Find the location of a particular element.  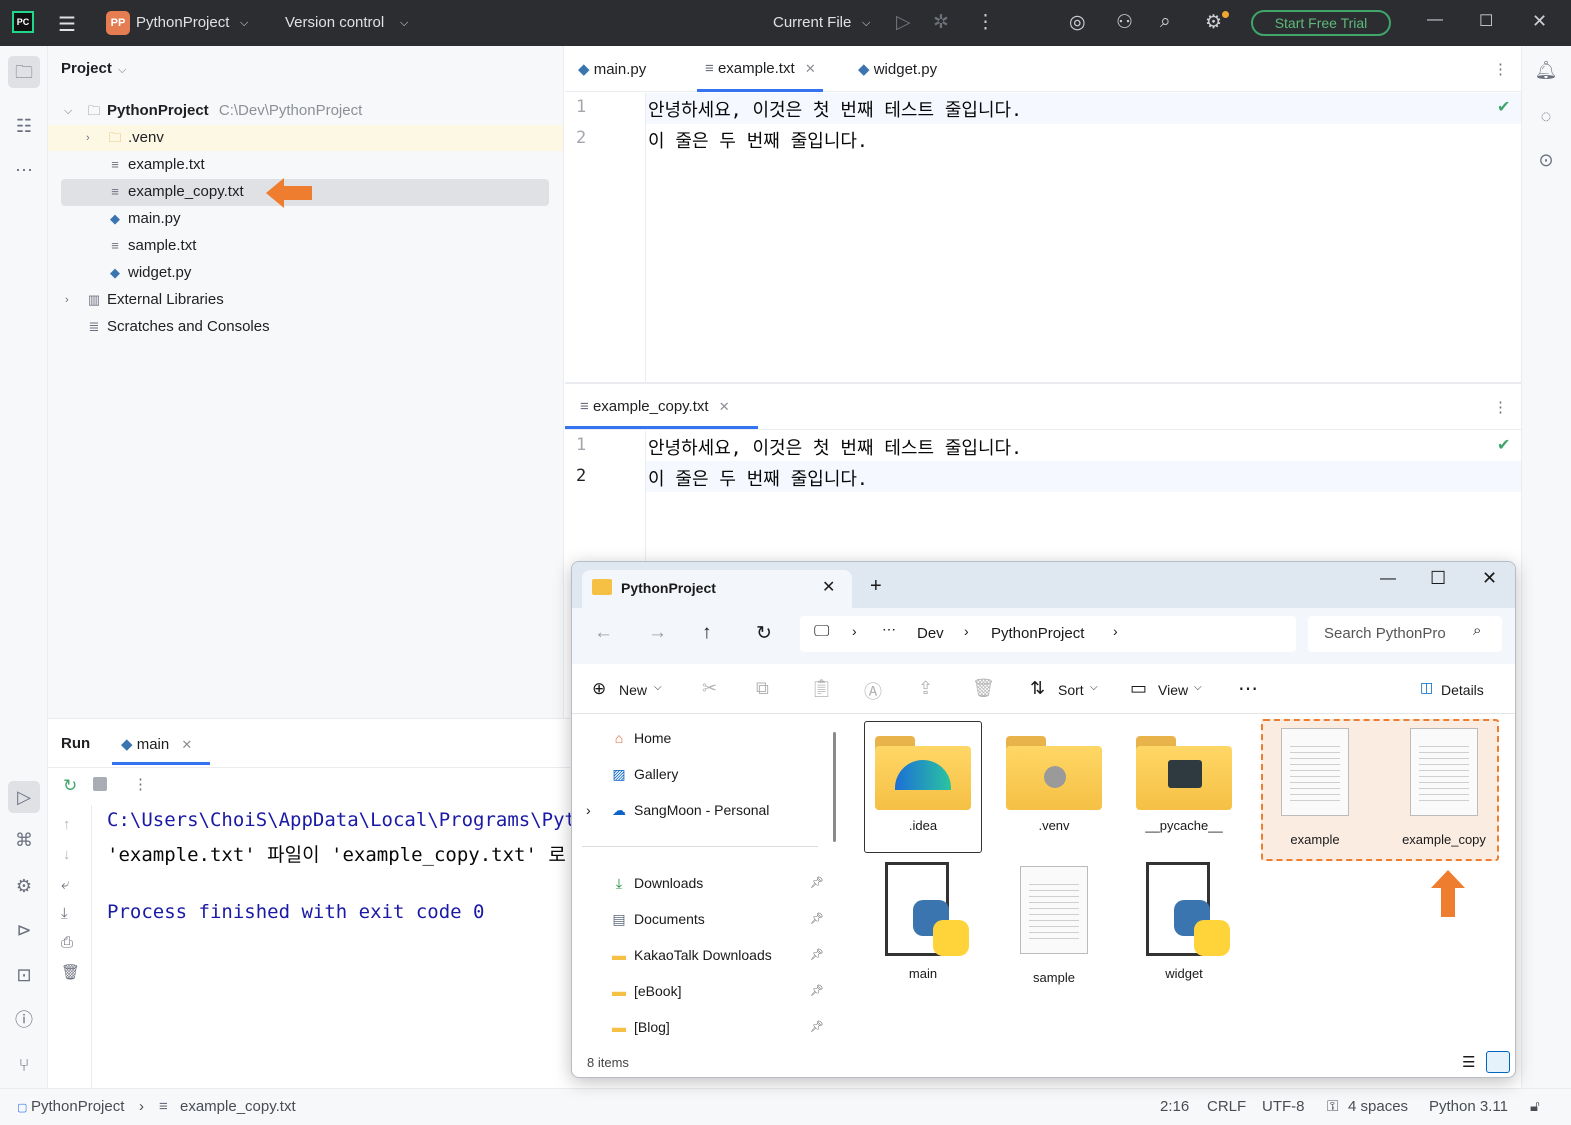

problems-icon: ⓘ is located at coordinates (24, 1020).